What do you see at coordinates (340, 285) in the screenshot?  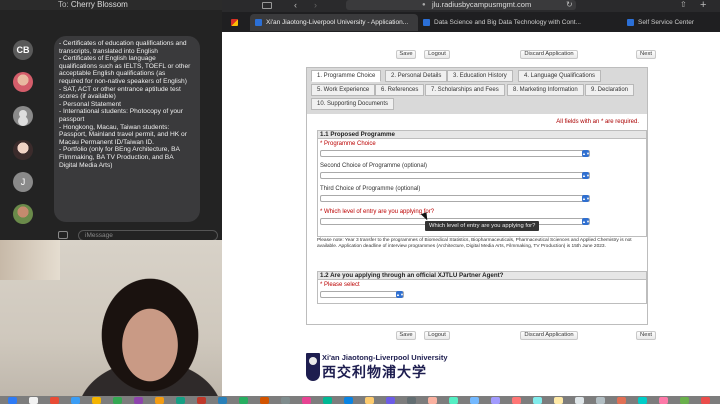 I see `please-select-label: * Please select` at bounding box center [340, 285].